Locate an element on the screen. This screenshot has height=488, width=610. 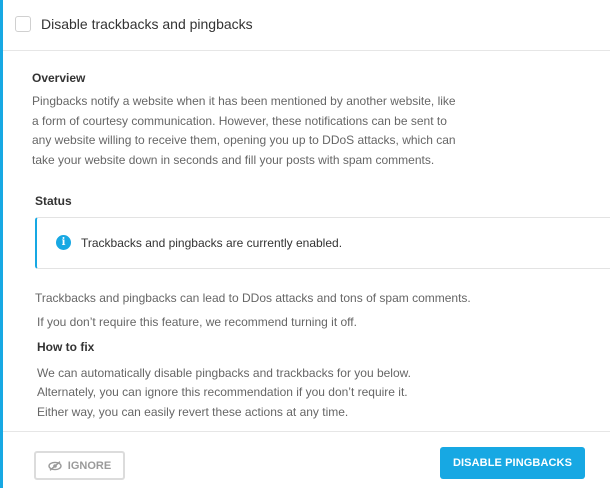
eye-slash-icon is located at coordinates (55, 465).